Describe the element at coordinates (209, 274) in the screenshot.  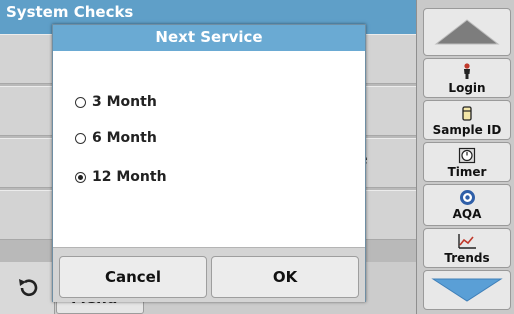
I see `dialog-footer: Cancel OK` at that location.